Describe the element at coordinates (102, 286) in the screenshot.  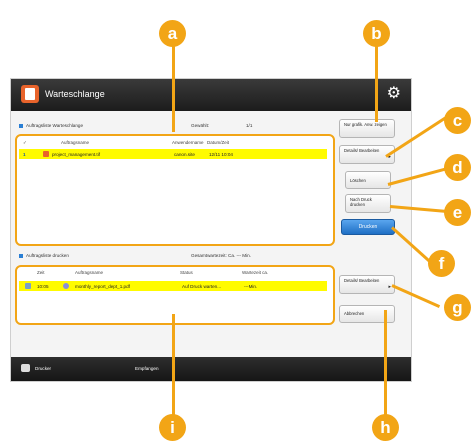
I see `row-print-job-name: monthly_report_dept_1.pdf` at that location.